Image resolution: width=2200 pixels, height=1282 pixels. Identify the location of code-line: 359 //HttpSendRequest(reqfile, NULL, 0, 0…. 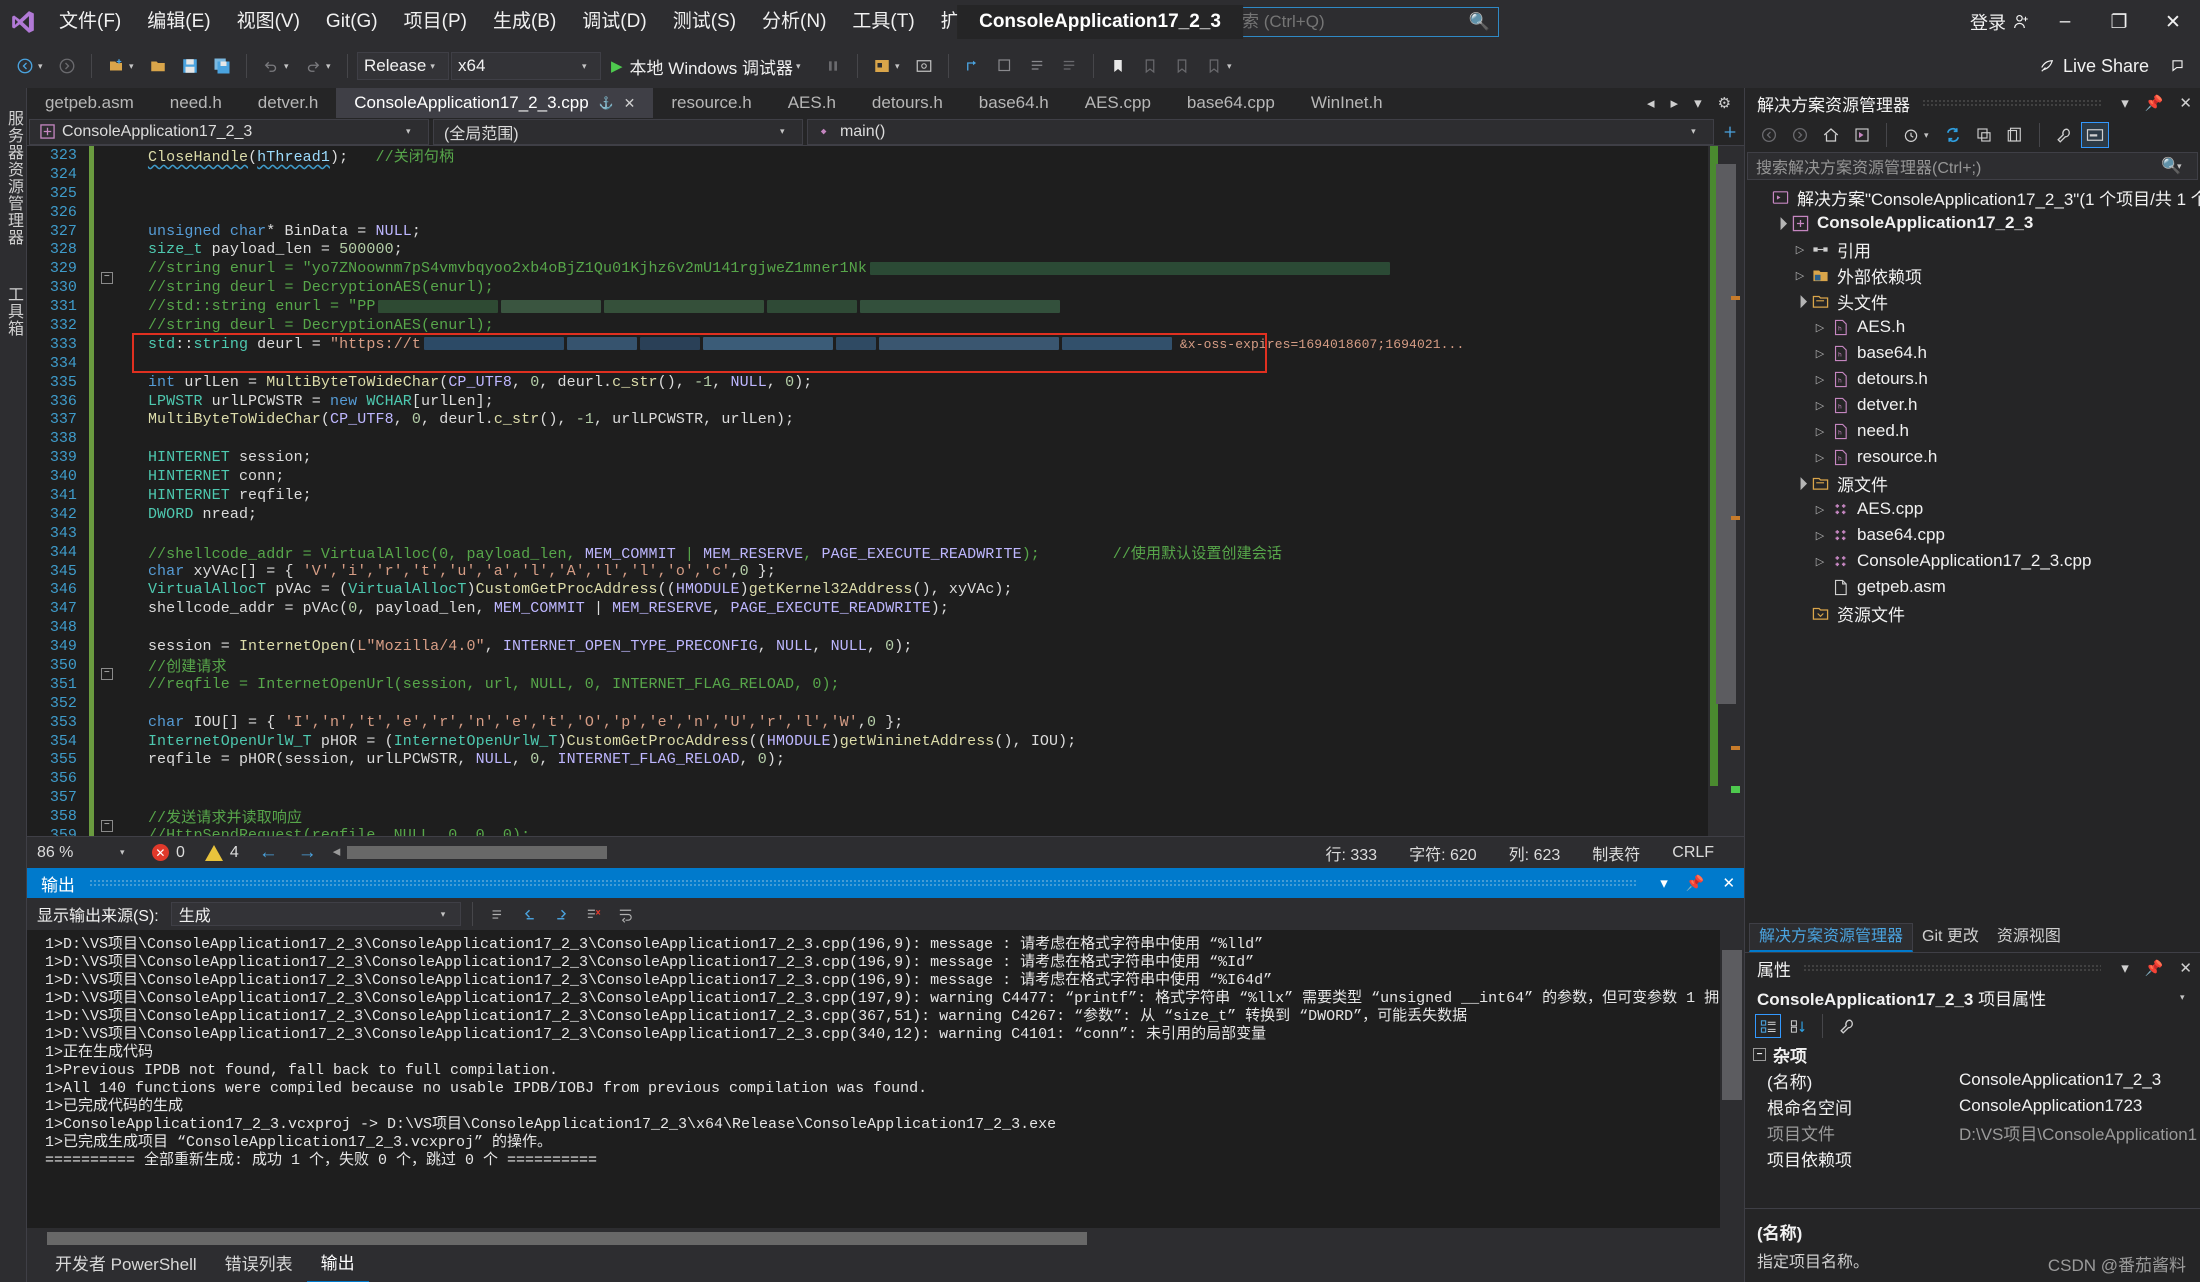
(867, 831).